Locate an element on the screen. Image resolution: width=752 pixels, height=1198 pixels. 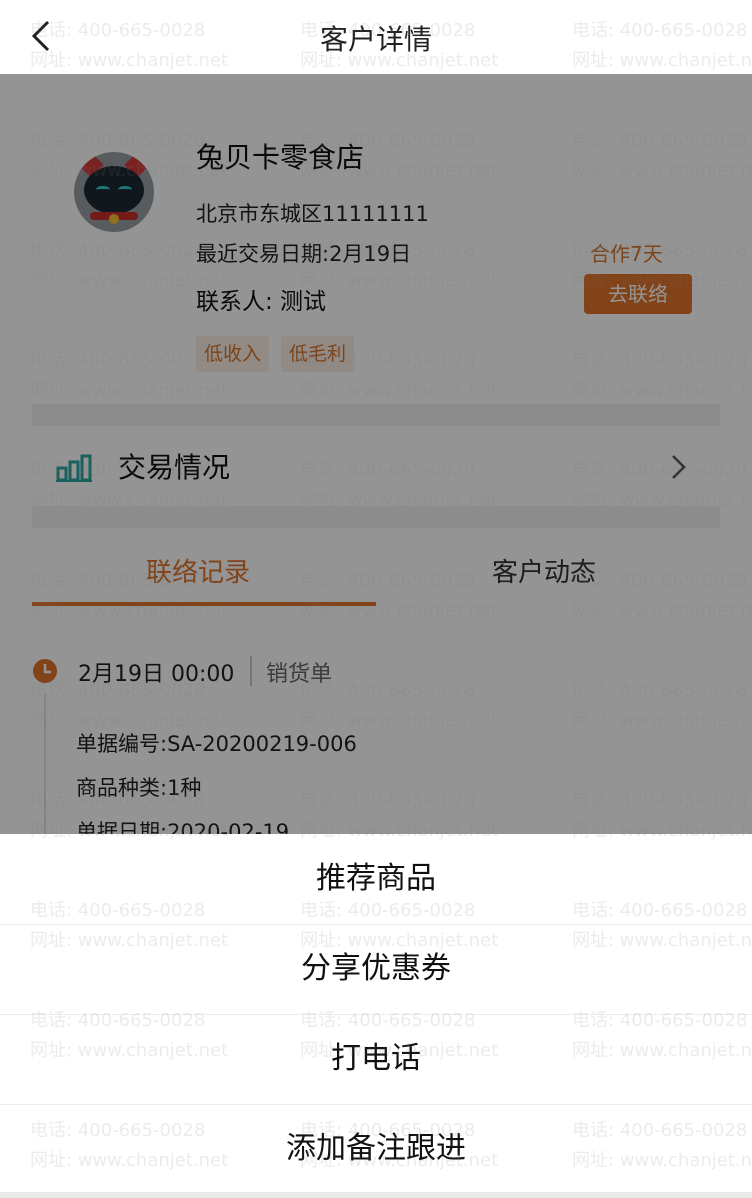
add-note-followup-button: 添加备注跟进 is located at coordinates (376, 1149).